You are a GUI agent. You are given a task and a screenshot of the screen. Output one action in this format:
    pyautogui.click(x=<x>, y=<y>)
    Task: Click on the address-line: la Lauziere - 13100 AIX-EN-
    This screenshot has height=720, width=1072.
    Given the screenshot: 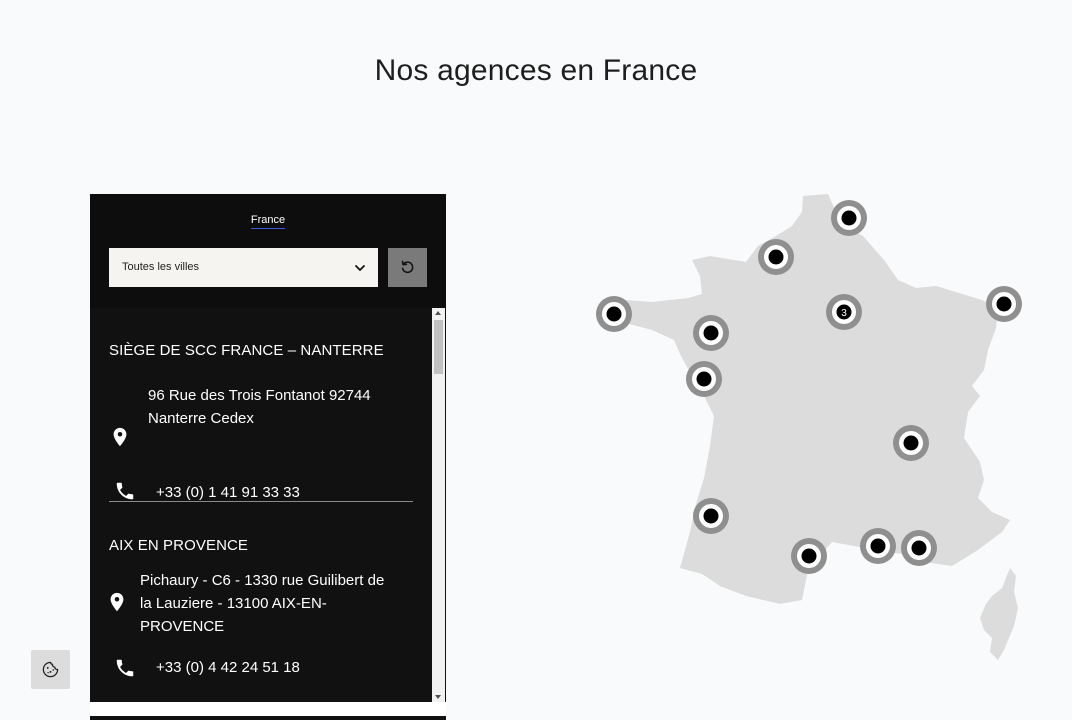 What is the action you would take?
    pyautogui.click(x=233, y=603)
    